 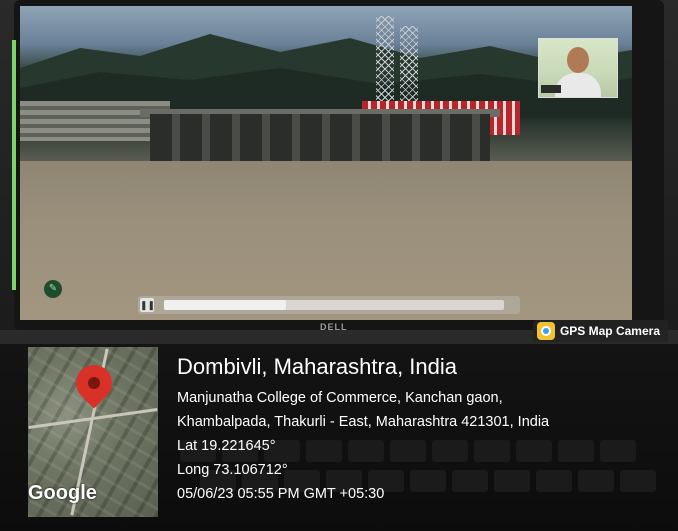 I want to click on video-call-thumbnail, so click(x=578, y=68).